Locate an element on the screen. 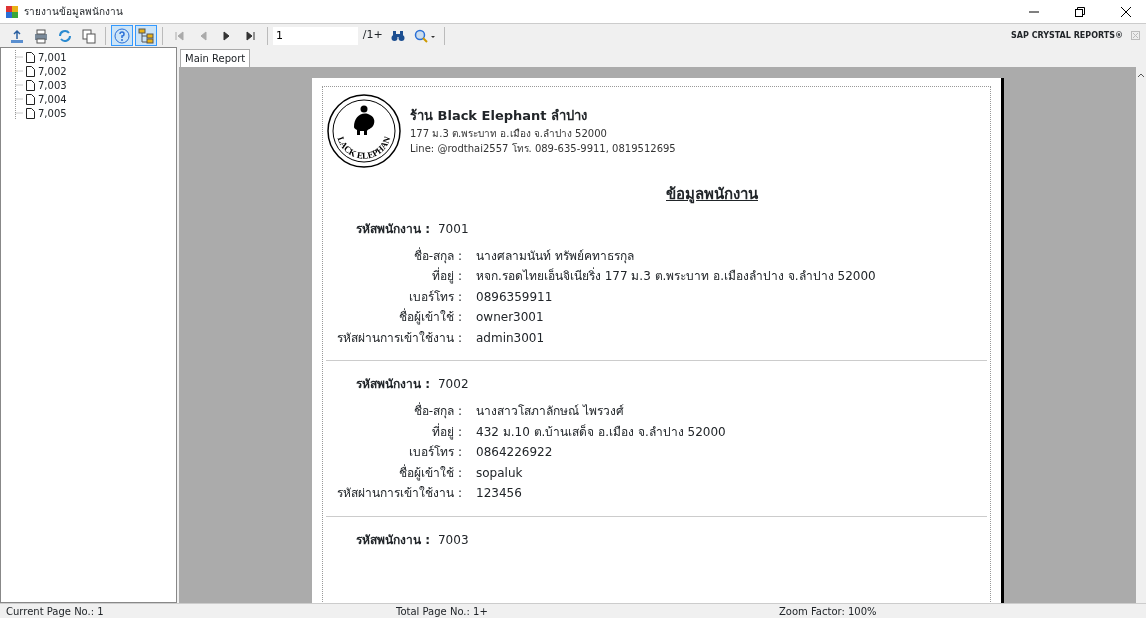  group-tree-icon is located at coordinates (146, 35).